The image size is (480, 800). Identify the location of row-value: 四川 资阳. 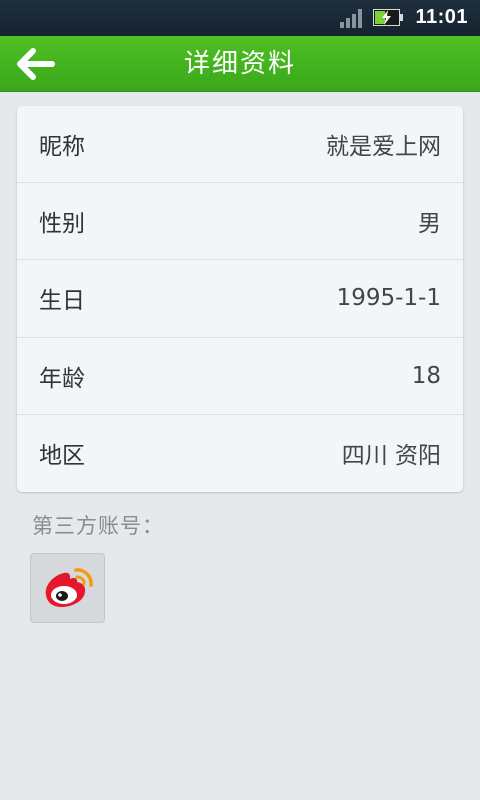
(391, 456).